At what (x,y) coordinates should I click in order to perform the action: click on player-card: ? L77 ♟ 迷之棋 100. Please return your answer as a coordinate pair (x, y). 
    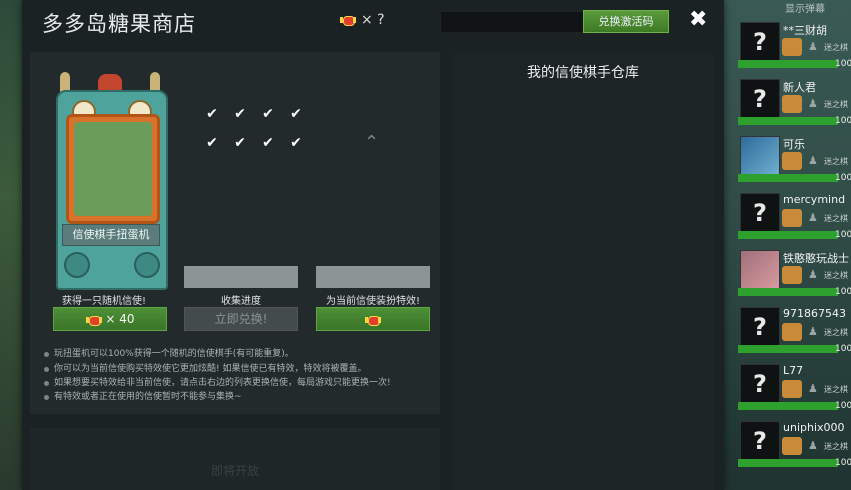
    Looking at the image, I should click on (794, 387).